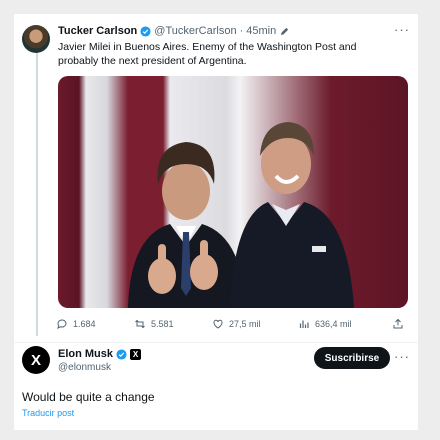 This screenshot has height=440, width=440. What do you see at coordinates (140, 324) in the screenshot?
I see `retweet-icon` at bounding box center [140, 324].